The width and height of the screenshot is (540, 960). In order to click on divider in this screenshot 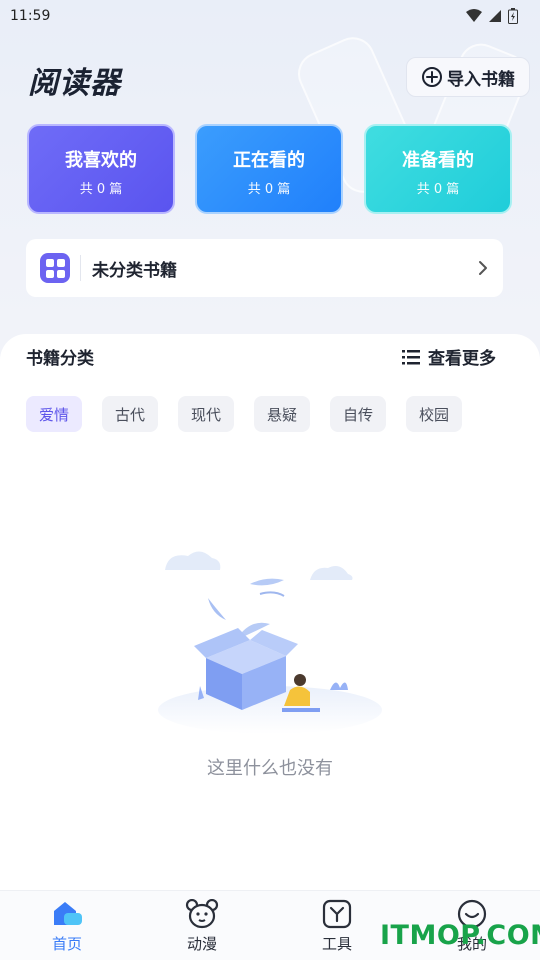, I will do `click(80, 268)`.